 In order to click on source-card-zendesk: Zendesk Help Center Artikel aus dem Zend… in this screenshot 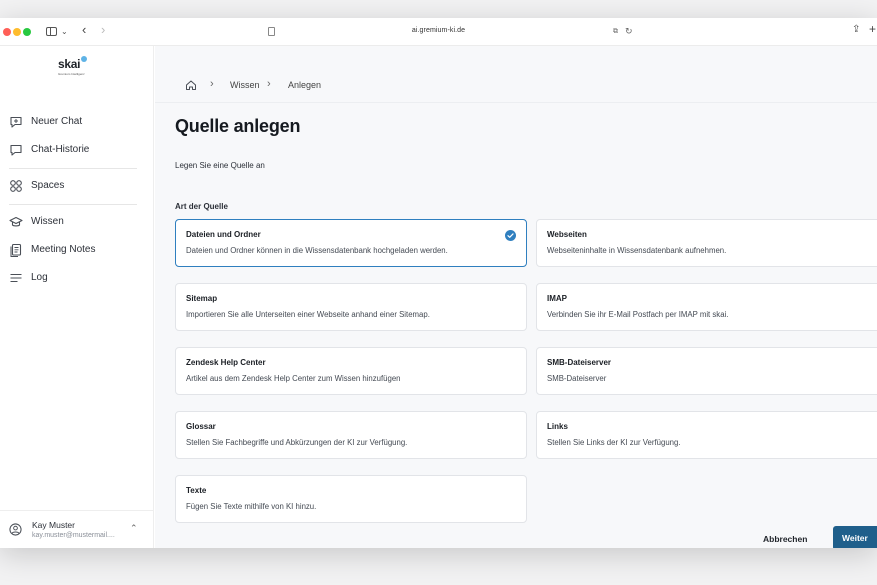, I will do `click(351, 371)`.